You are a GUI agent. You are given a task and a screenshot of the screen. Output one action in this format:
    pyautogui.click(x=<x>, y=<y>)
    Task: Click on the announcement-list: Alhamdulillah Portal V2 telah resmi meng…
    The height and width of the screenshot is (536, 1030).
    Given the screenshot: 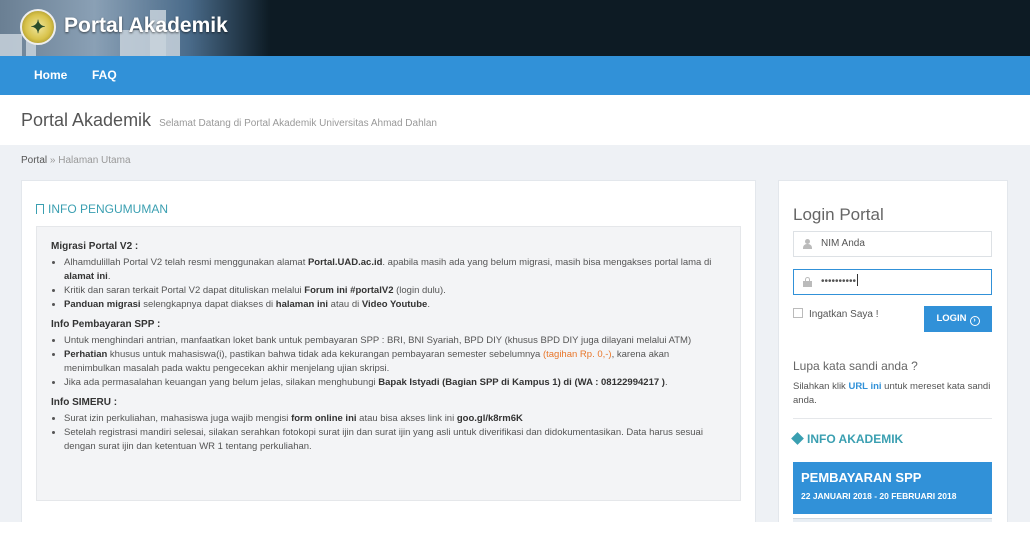 What is the action you would take?
    pyautogui.click(x=388, y=284)
    